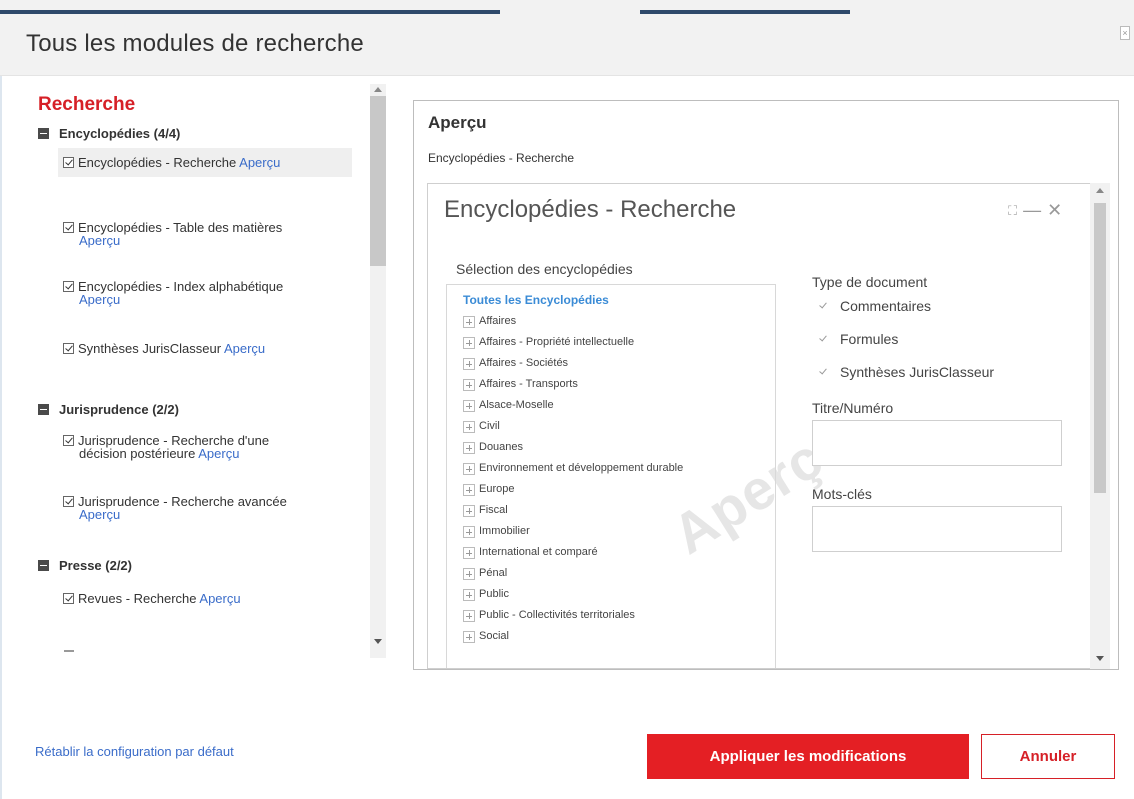  Describe the element at coordinates (937, 529) in the screenshot. I see `keywords-input` at that location.